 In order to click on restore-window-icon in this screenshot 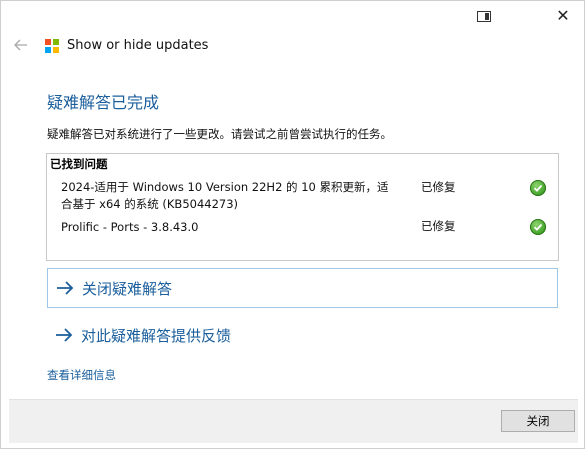, I will do `click(484, 16)`.